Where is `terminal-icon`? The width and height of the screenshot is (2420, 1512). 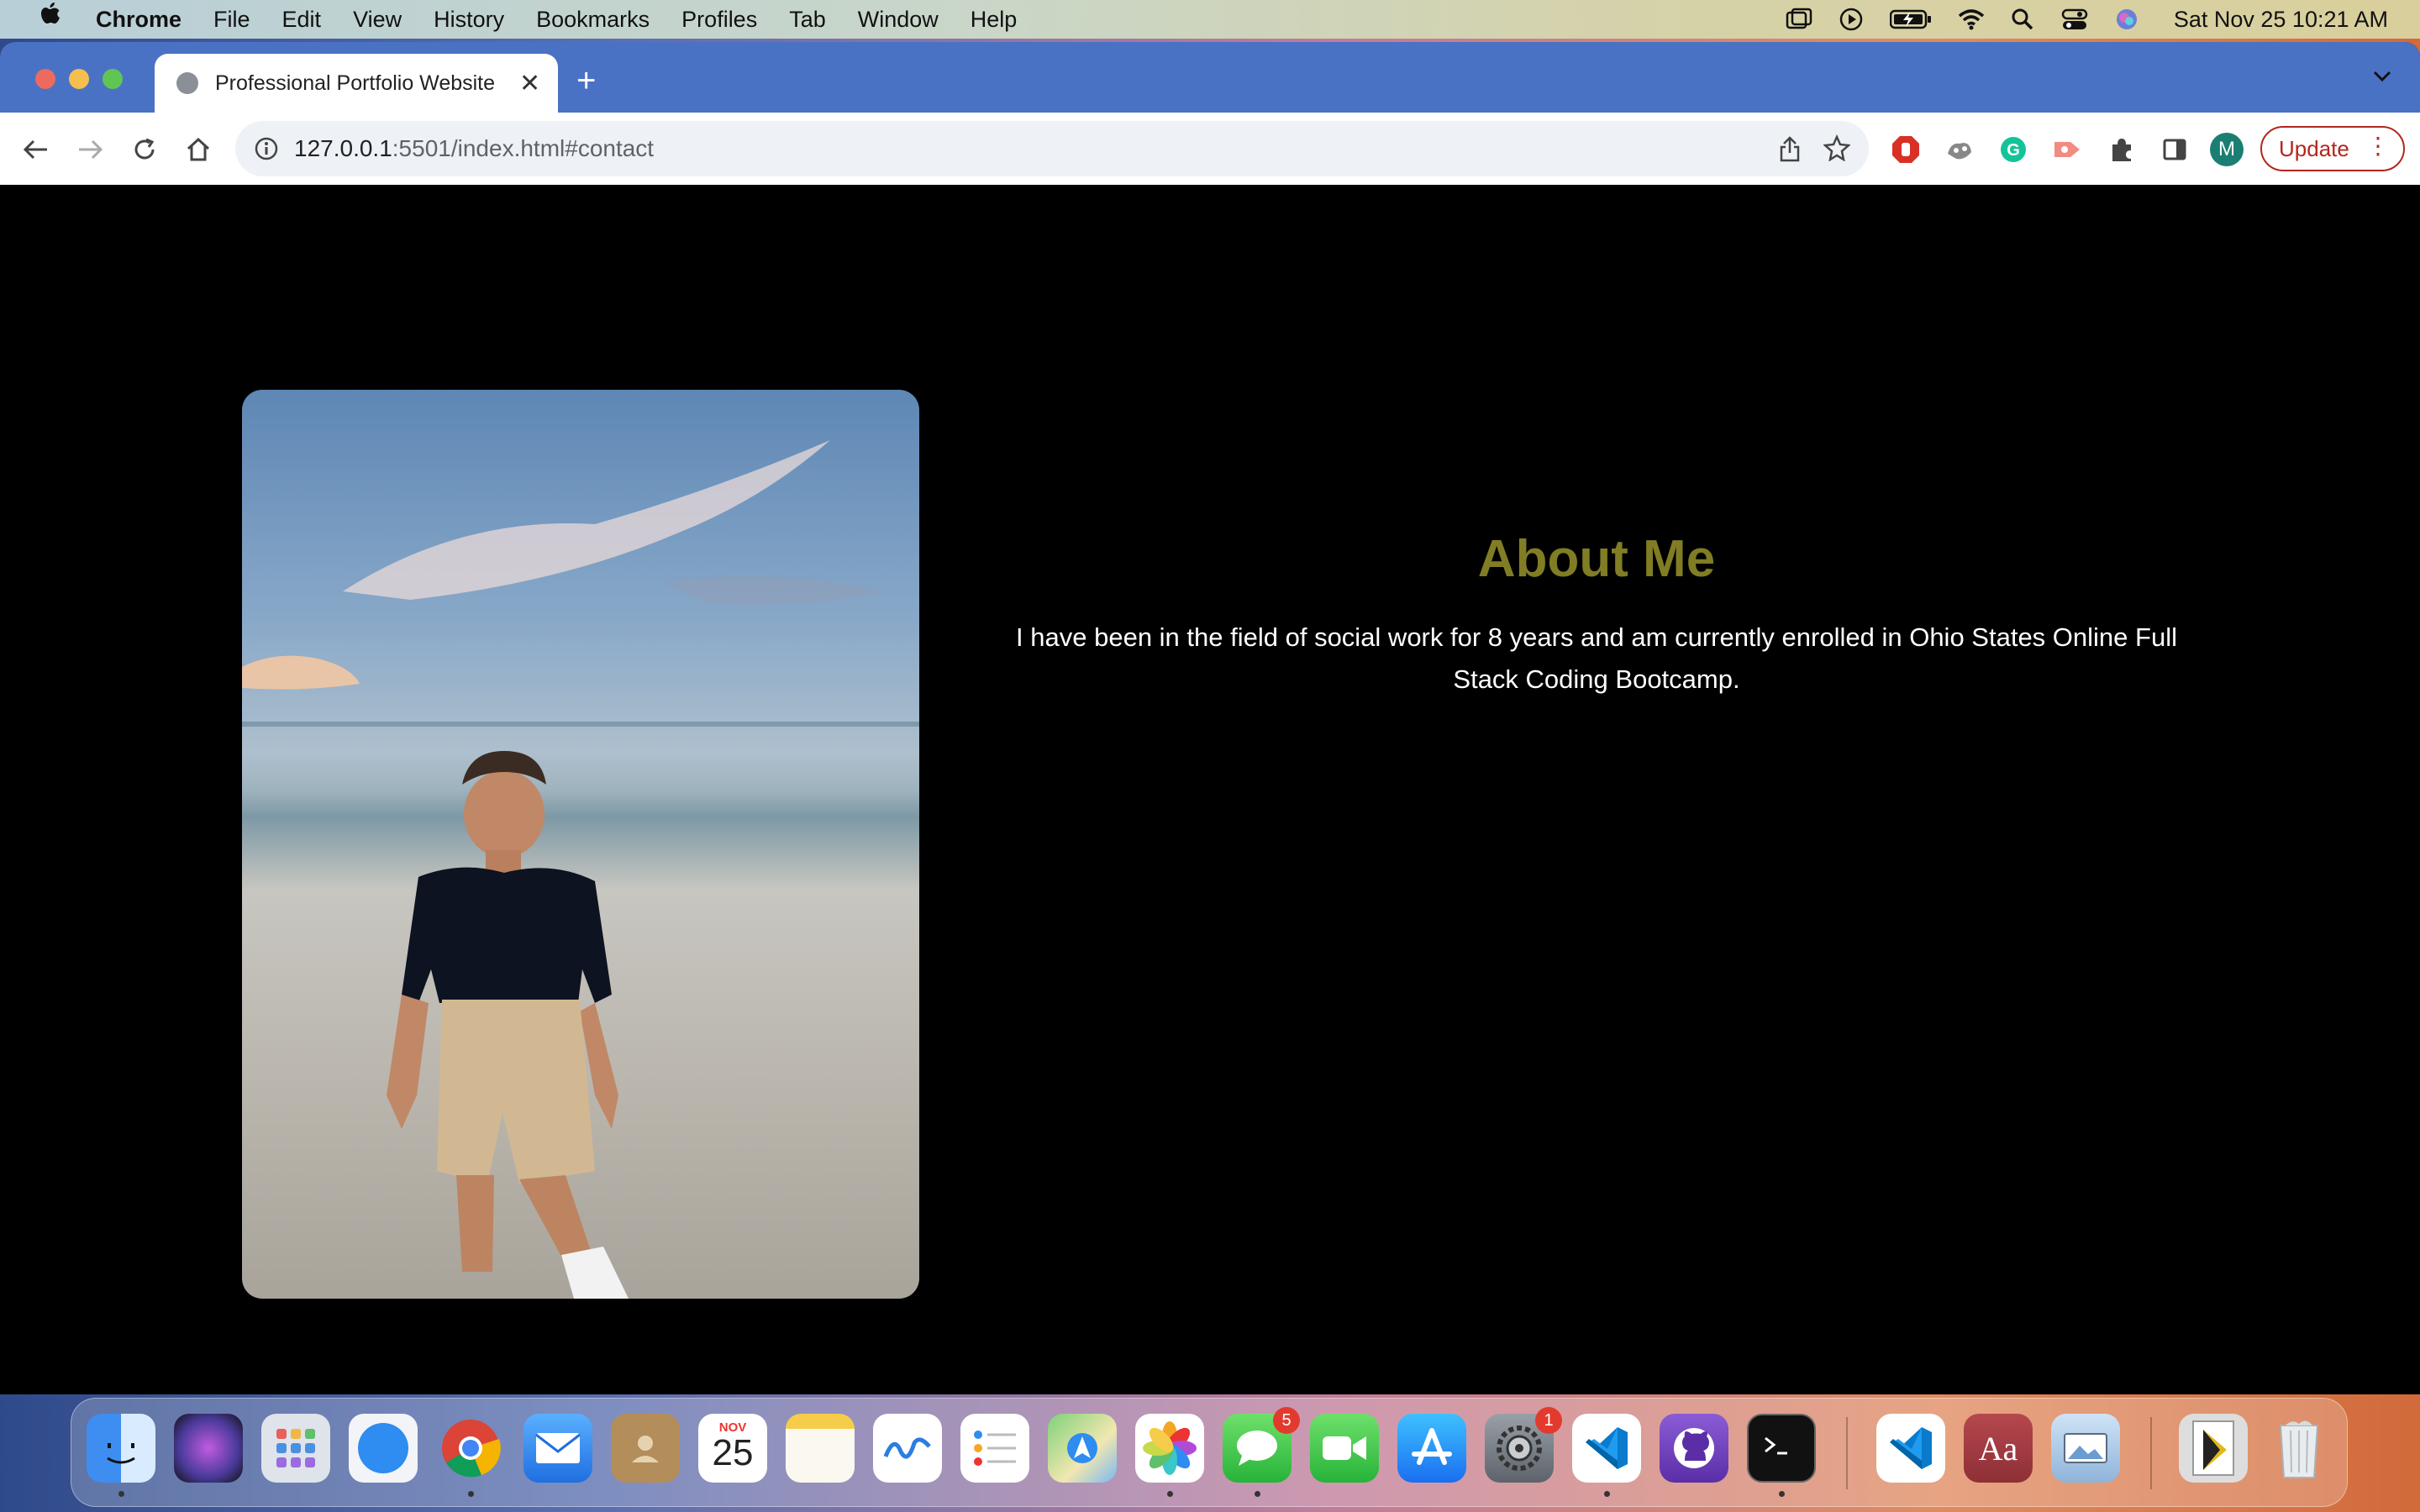
terminal-icon is located at coordinates (1782, 1448).